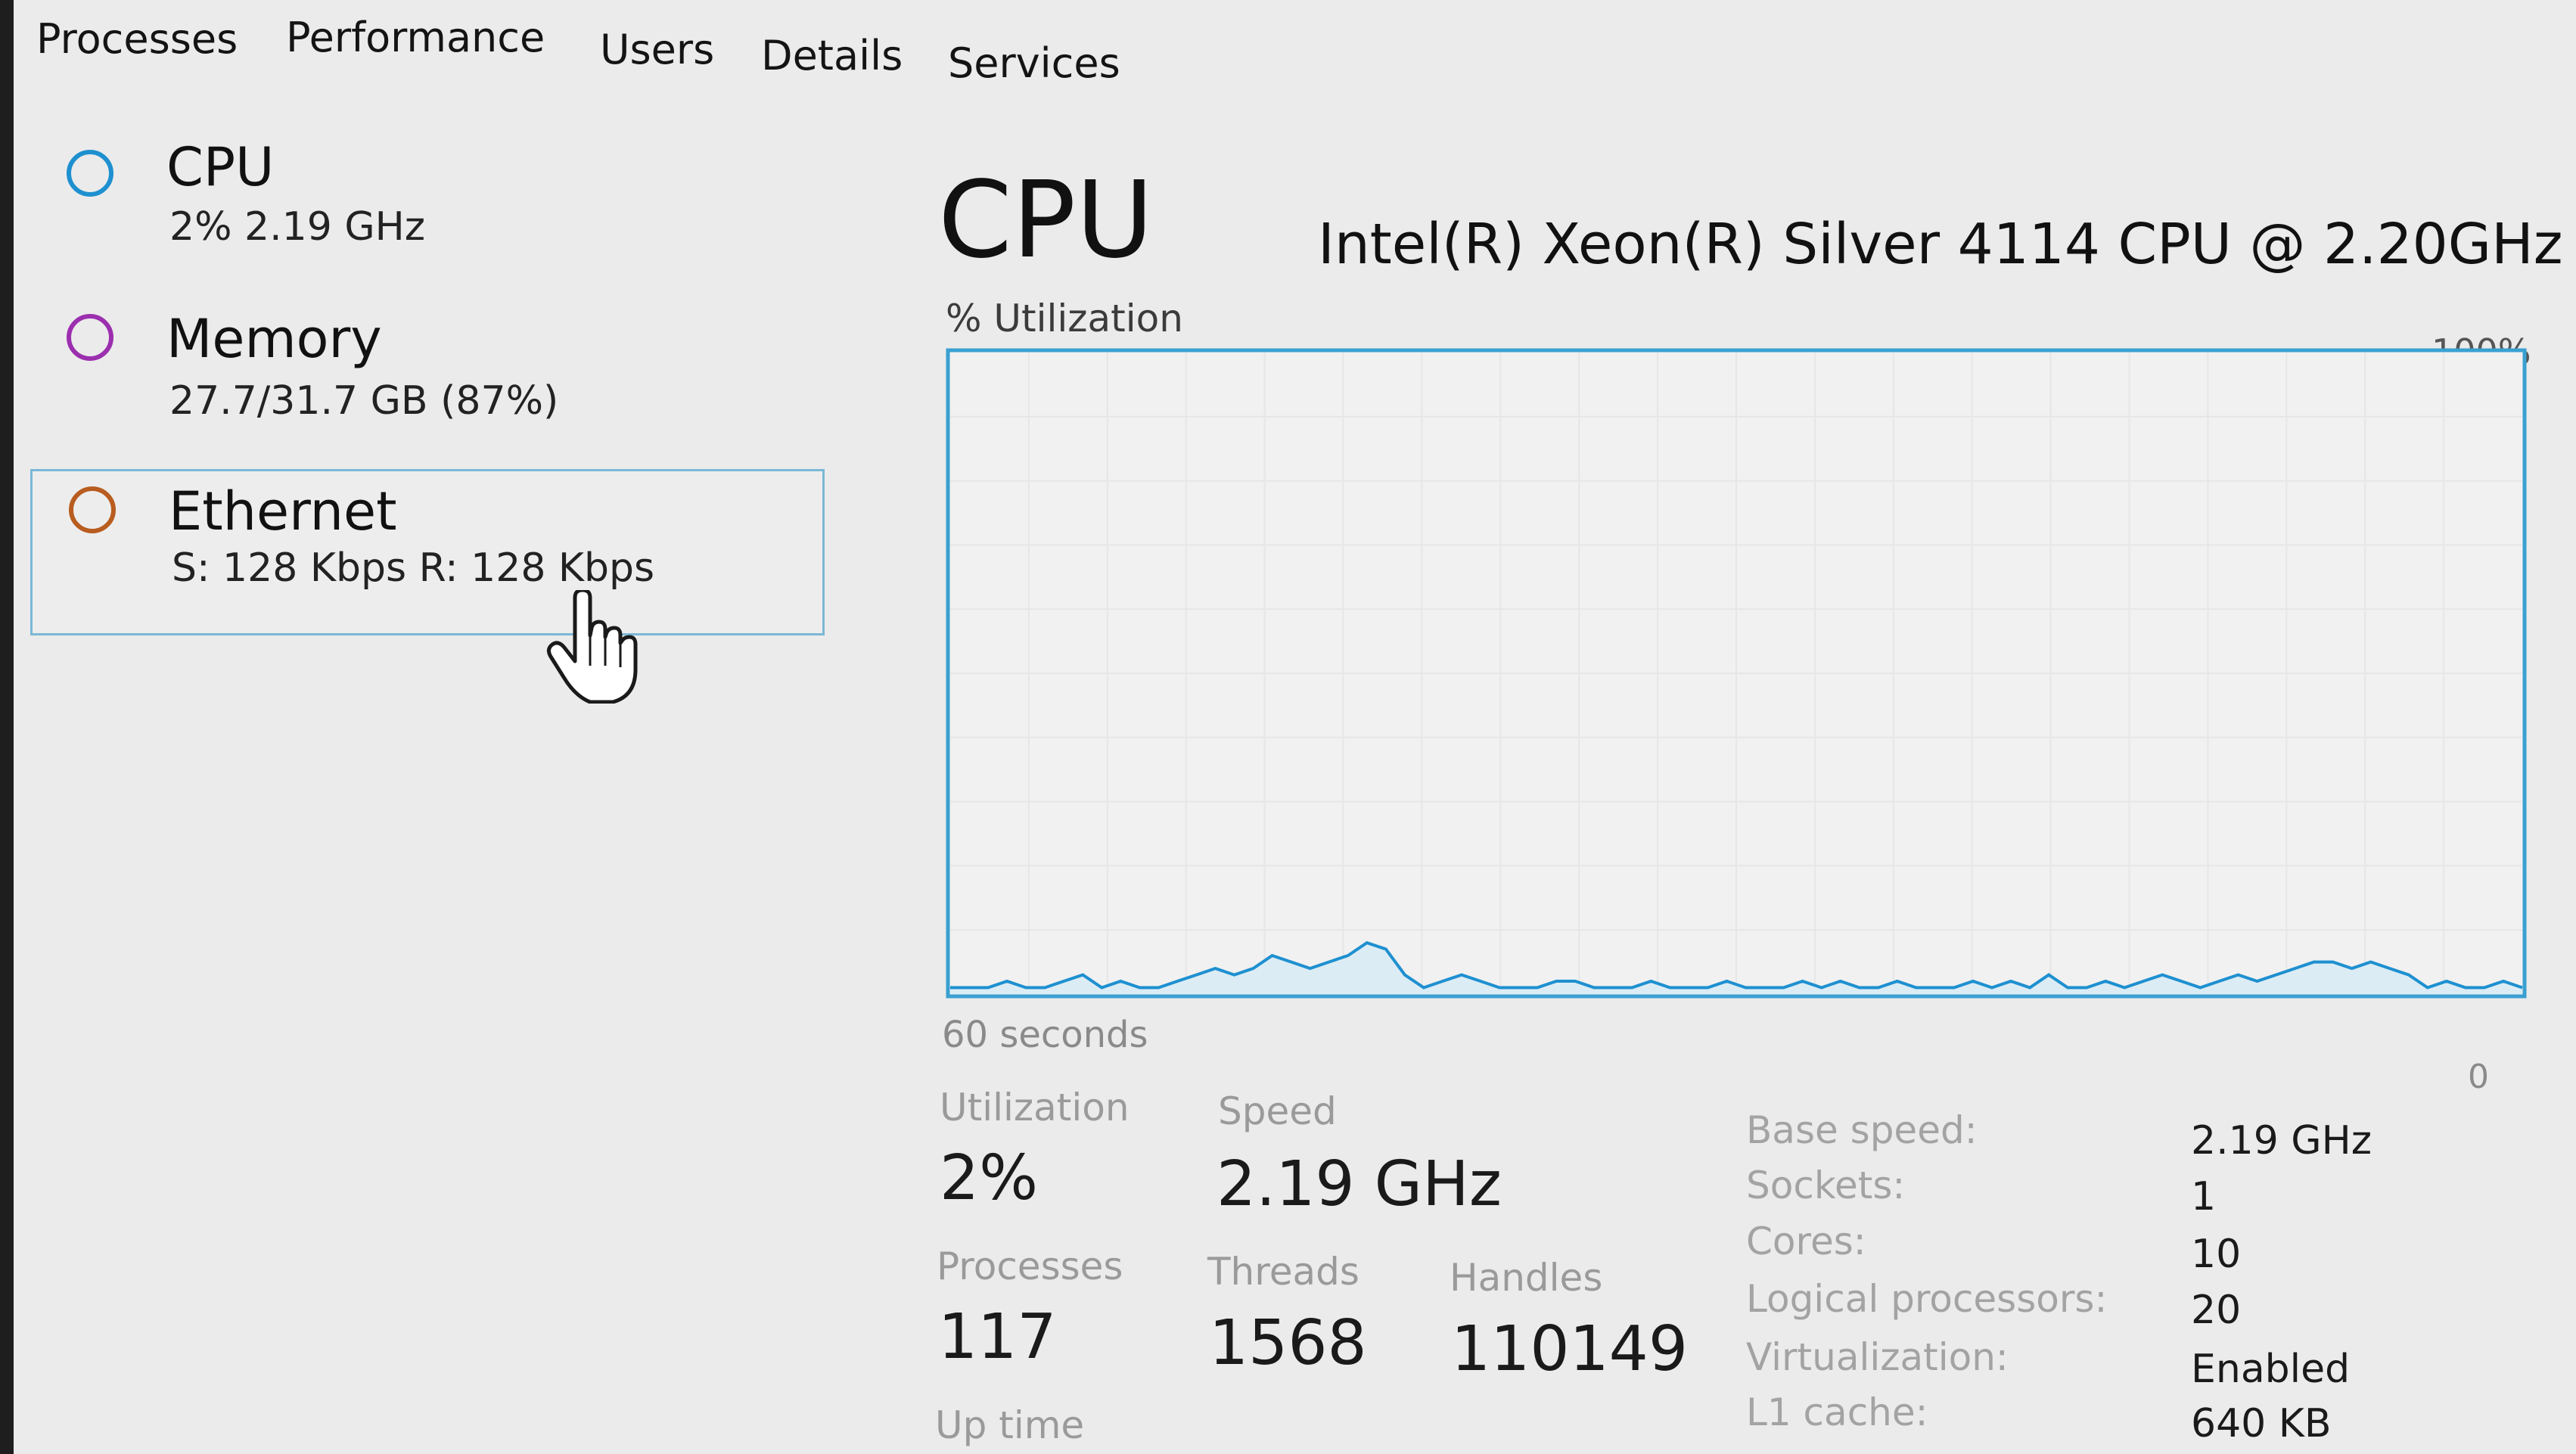 The image size is (2576, 1454). I want to click on tab-details: Details, so click(832, 55).